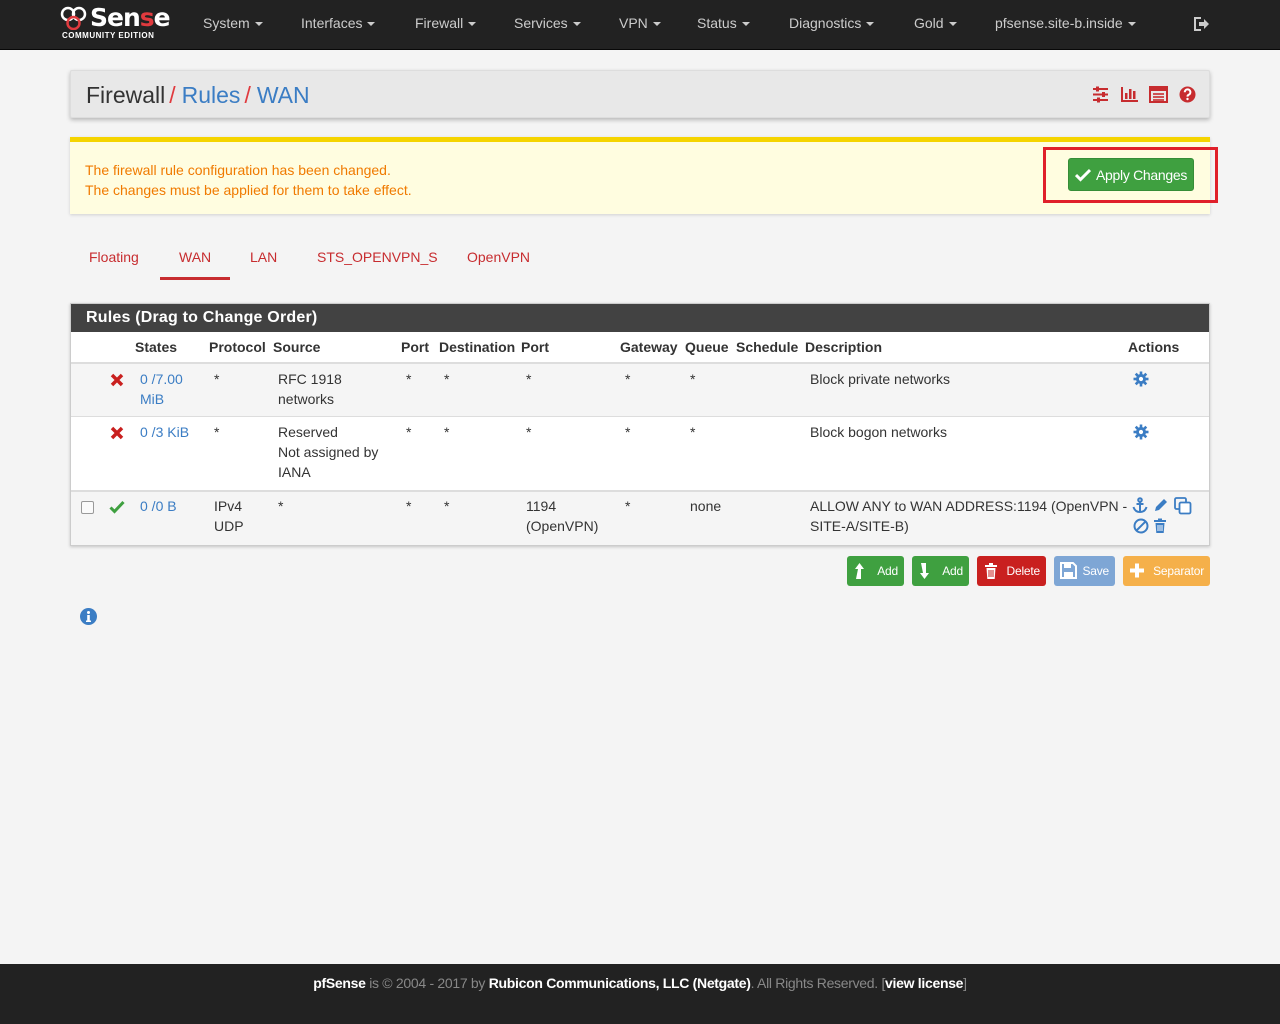  What do you see at coordinates (1100, 94) in the screenshot?
I see `sliders-icon` at bounding box center [1100, 94].